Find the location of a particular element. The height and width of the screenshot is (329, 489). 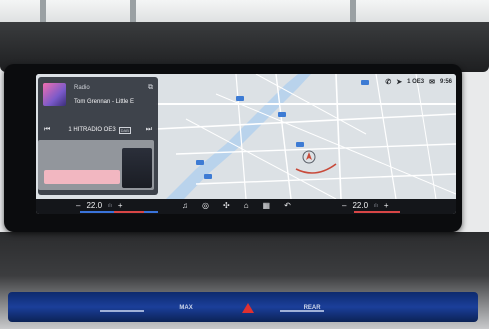

quick-actions: ♫ ◎ ✣ ⌂ ▦ ↶ is located at coordinates (236, 205).